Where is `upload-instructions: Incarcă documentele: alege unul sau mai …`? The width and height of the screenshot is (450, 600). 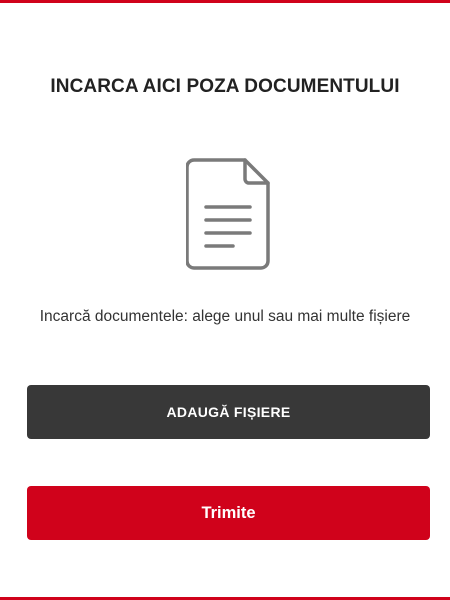
upload-instructions: Incarcă documentele: alege unul sau mai … is located at coordinates (225, 316).